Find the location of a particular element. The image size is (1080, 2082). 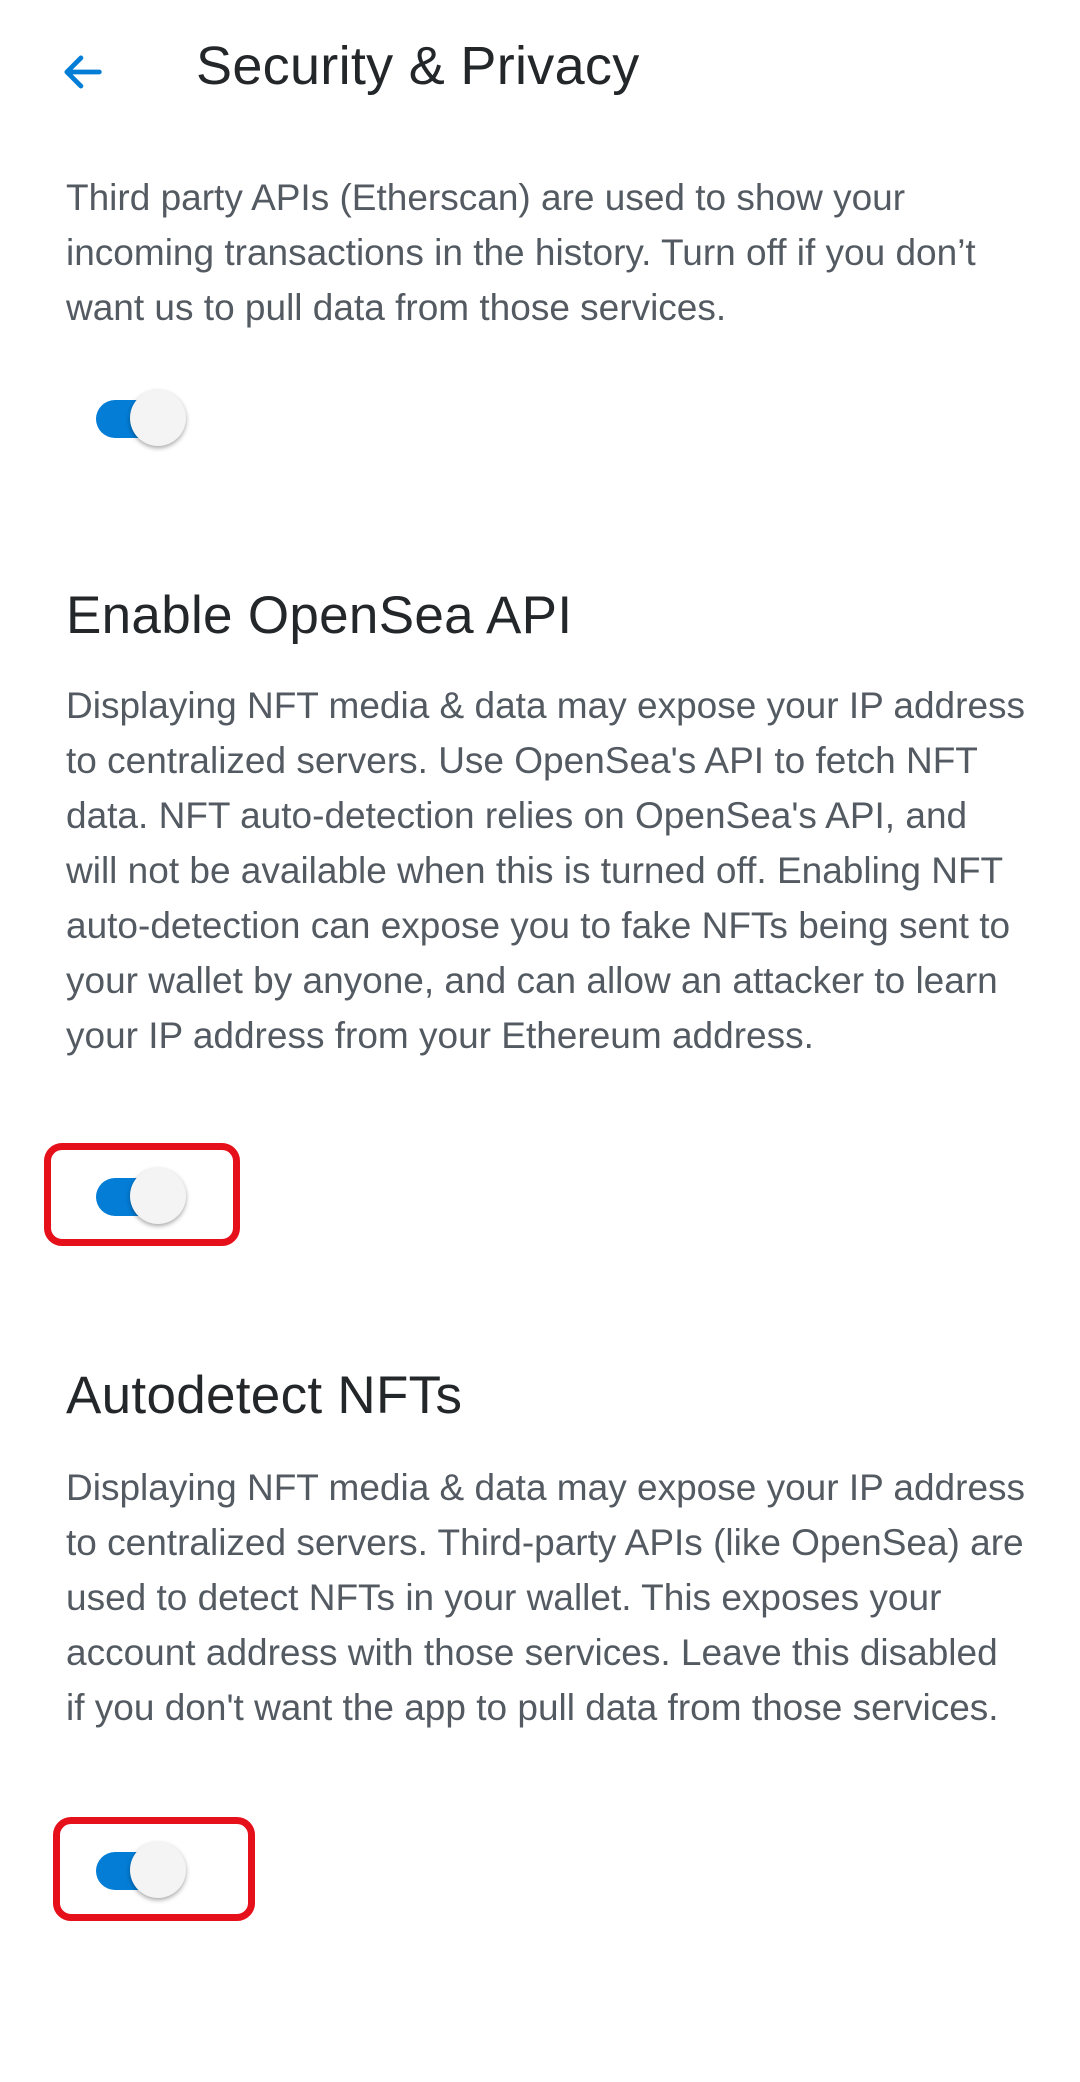

opensea-section-title: Enable OpenSea API is located at coordinates (319, 615).